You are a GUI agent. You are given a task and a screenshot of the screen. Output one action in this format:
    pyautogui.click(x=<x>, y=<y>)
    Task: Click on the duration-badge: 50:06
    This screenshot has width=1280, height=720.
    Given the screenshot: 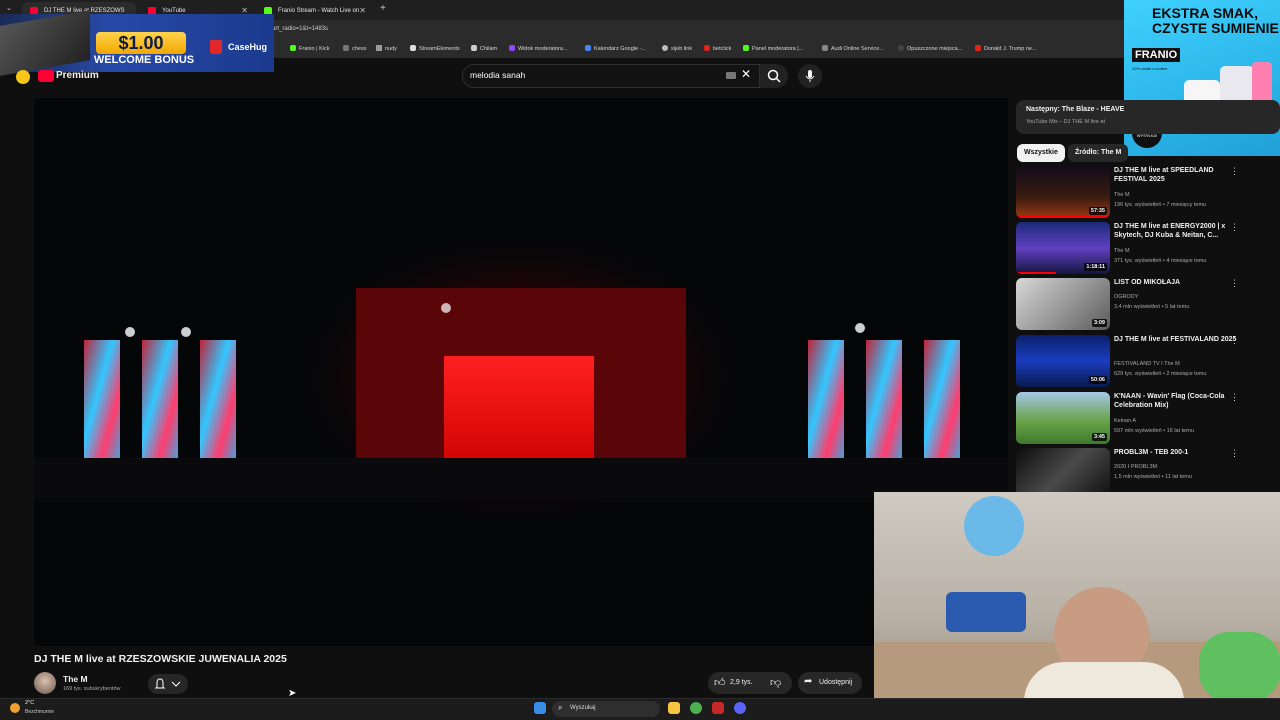 What is the action you would take?
    pyautogui.click(x=1097, y=380)
    